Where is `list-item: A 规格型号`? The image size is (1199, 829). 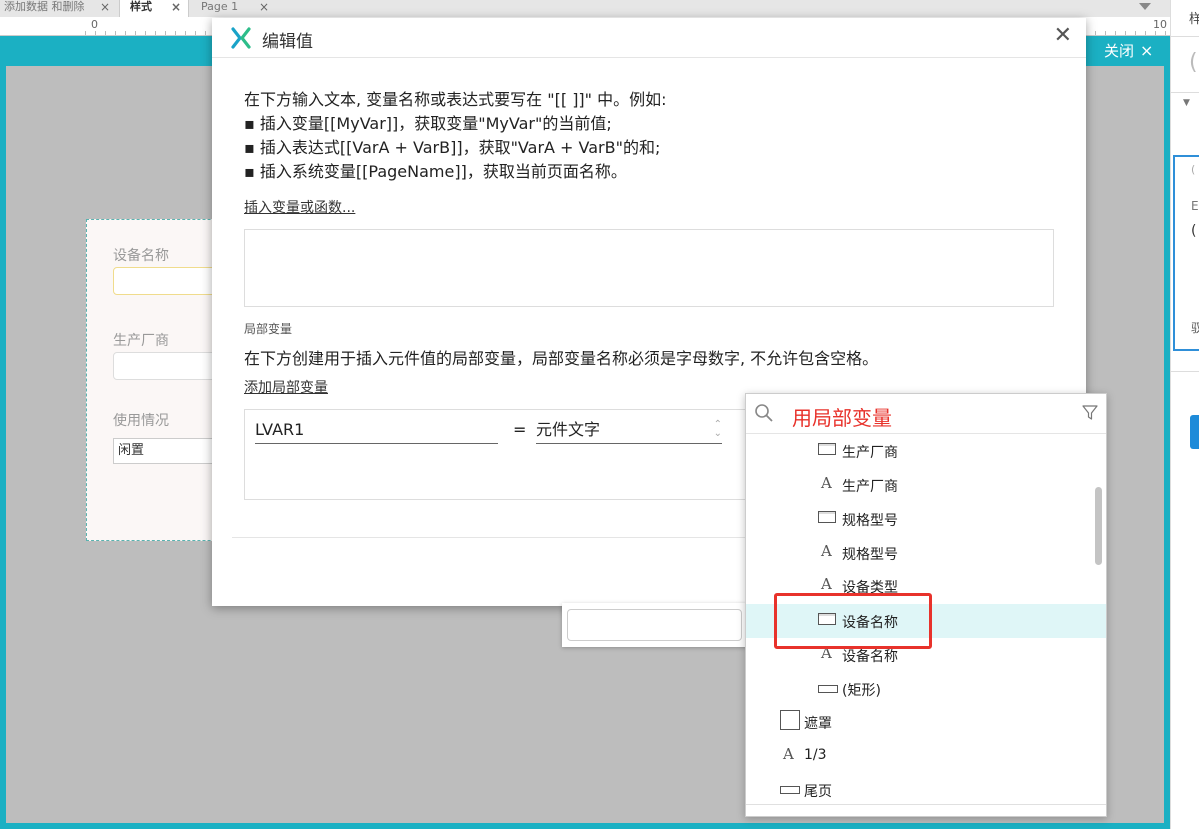 list-item: A 规格型号 is located at coordinates (926, 553).